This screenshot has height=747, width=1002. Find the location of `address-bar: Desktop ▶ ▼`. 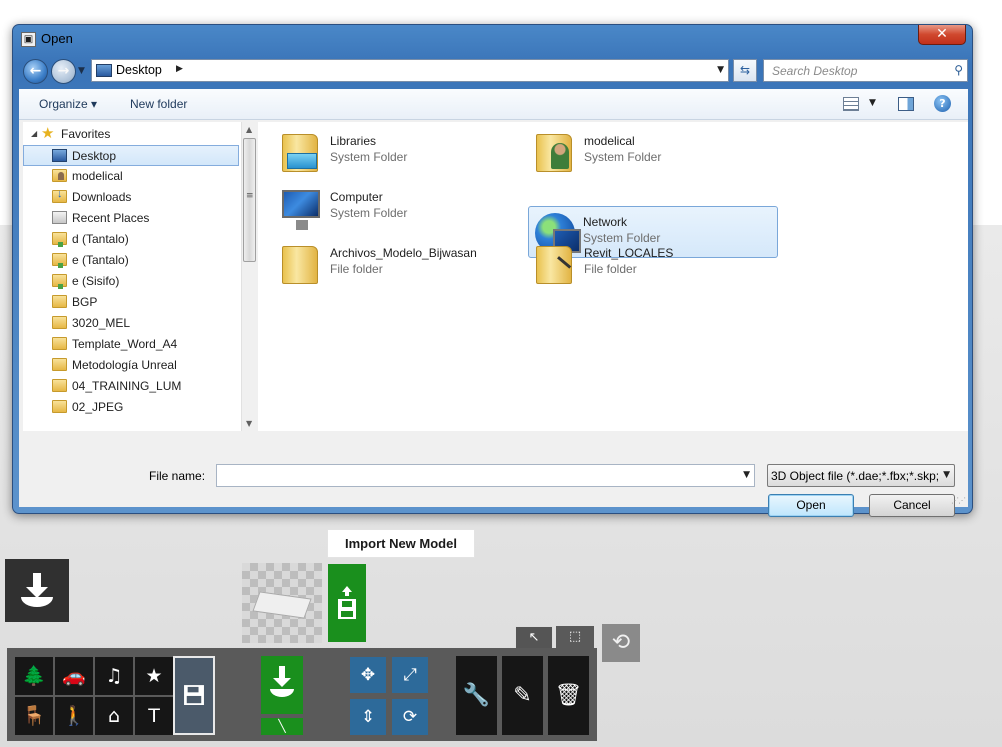

address-bar: Desktop ▶ ▼ is located at coordinates (410, 70).